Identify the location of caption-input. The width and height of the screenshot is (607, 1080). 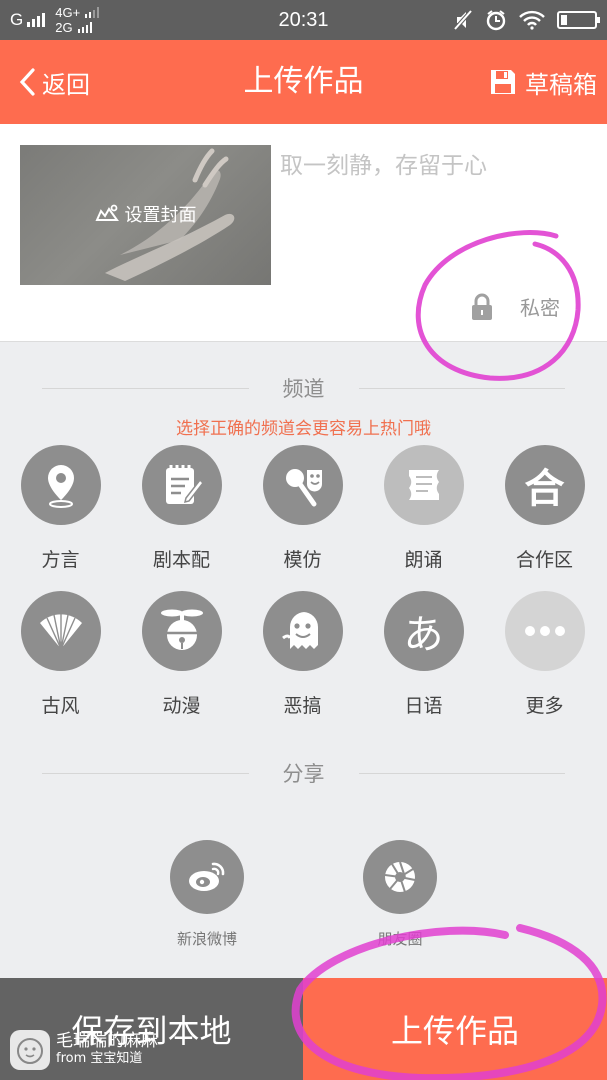
(440, 166).